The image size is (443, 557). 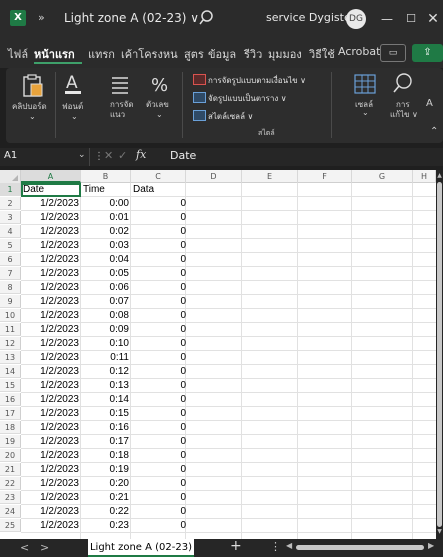 I want to click on row-header: 12, so click(x=10, y=343).